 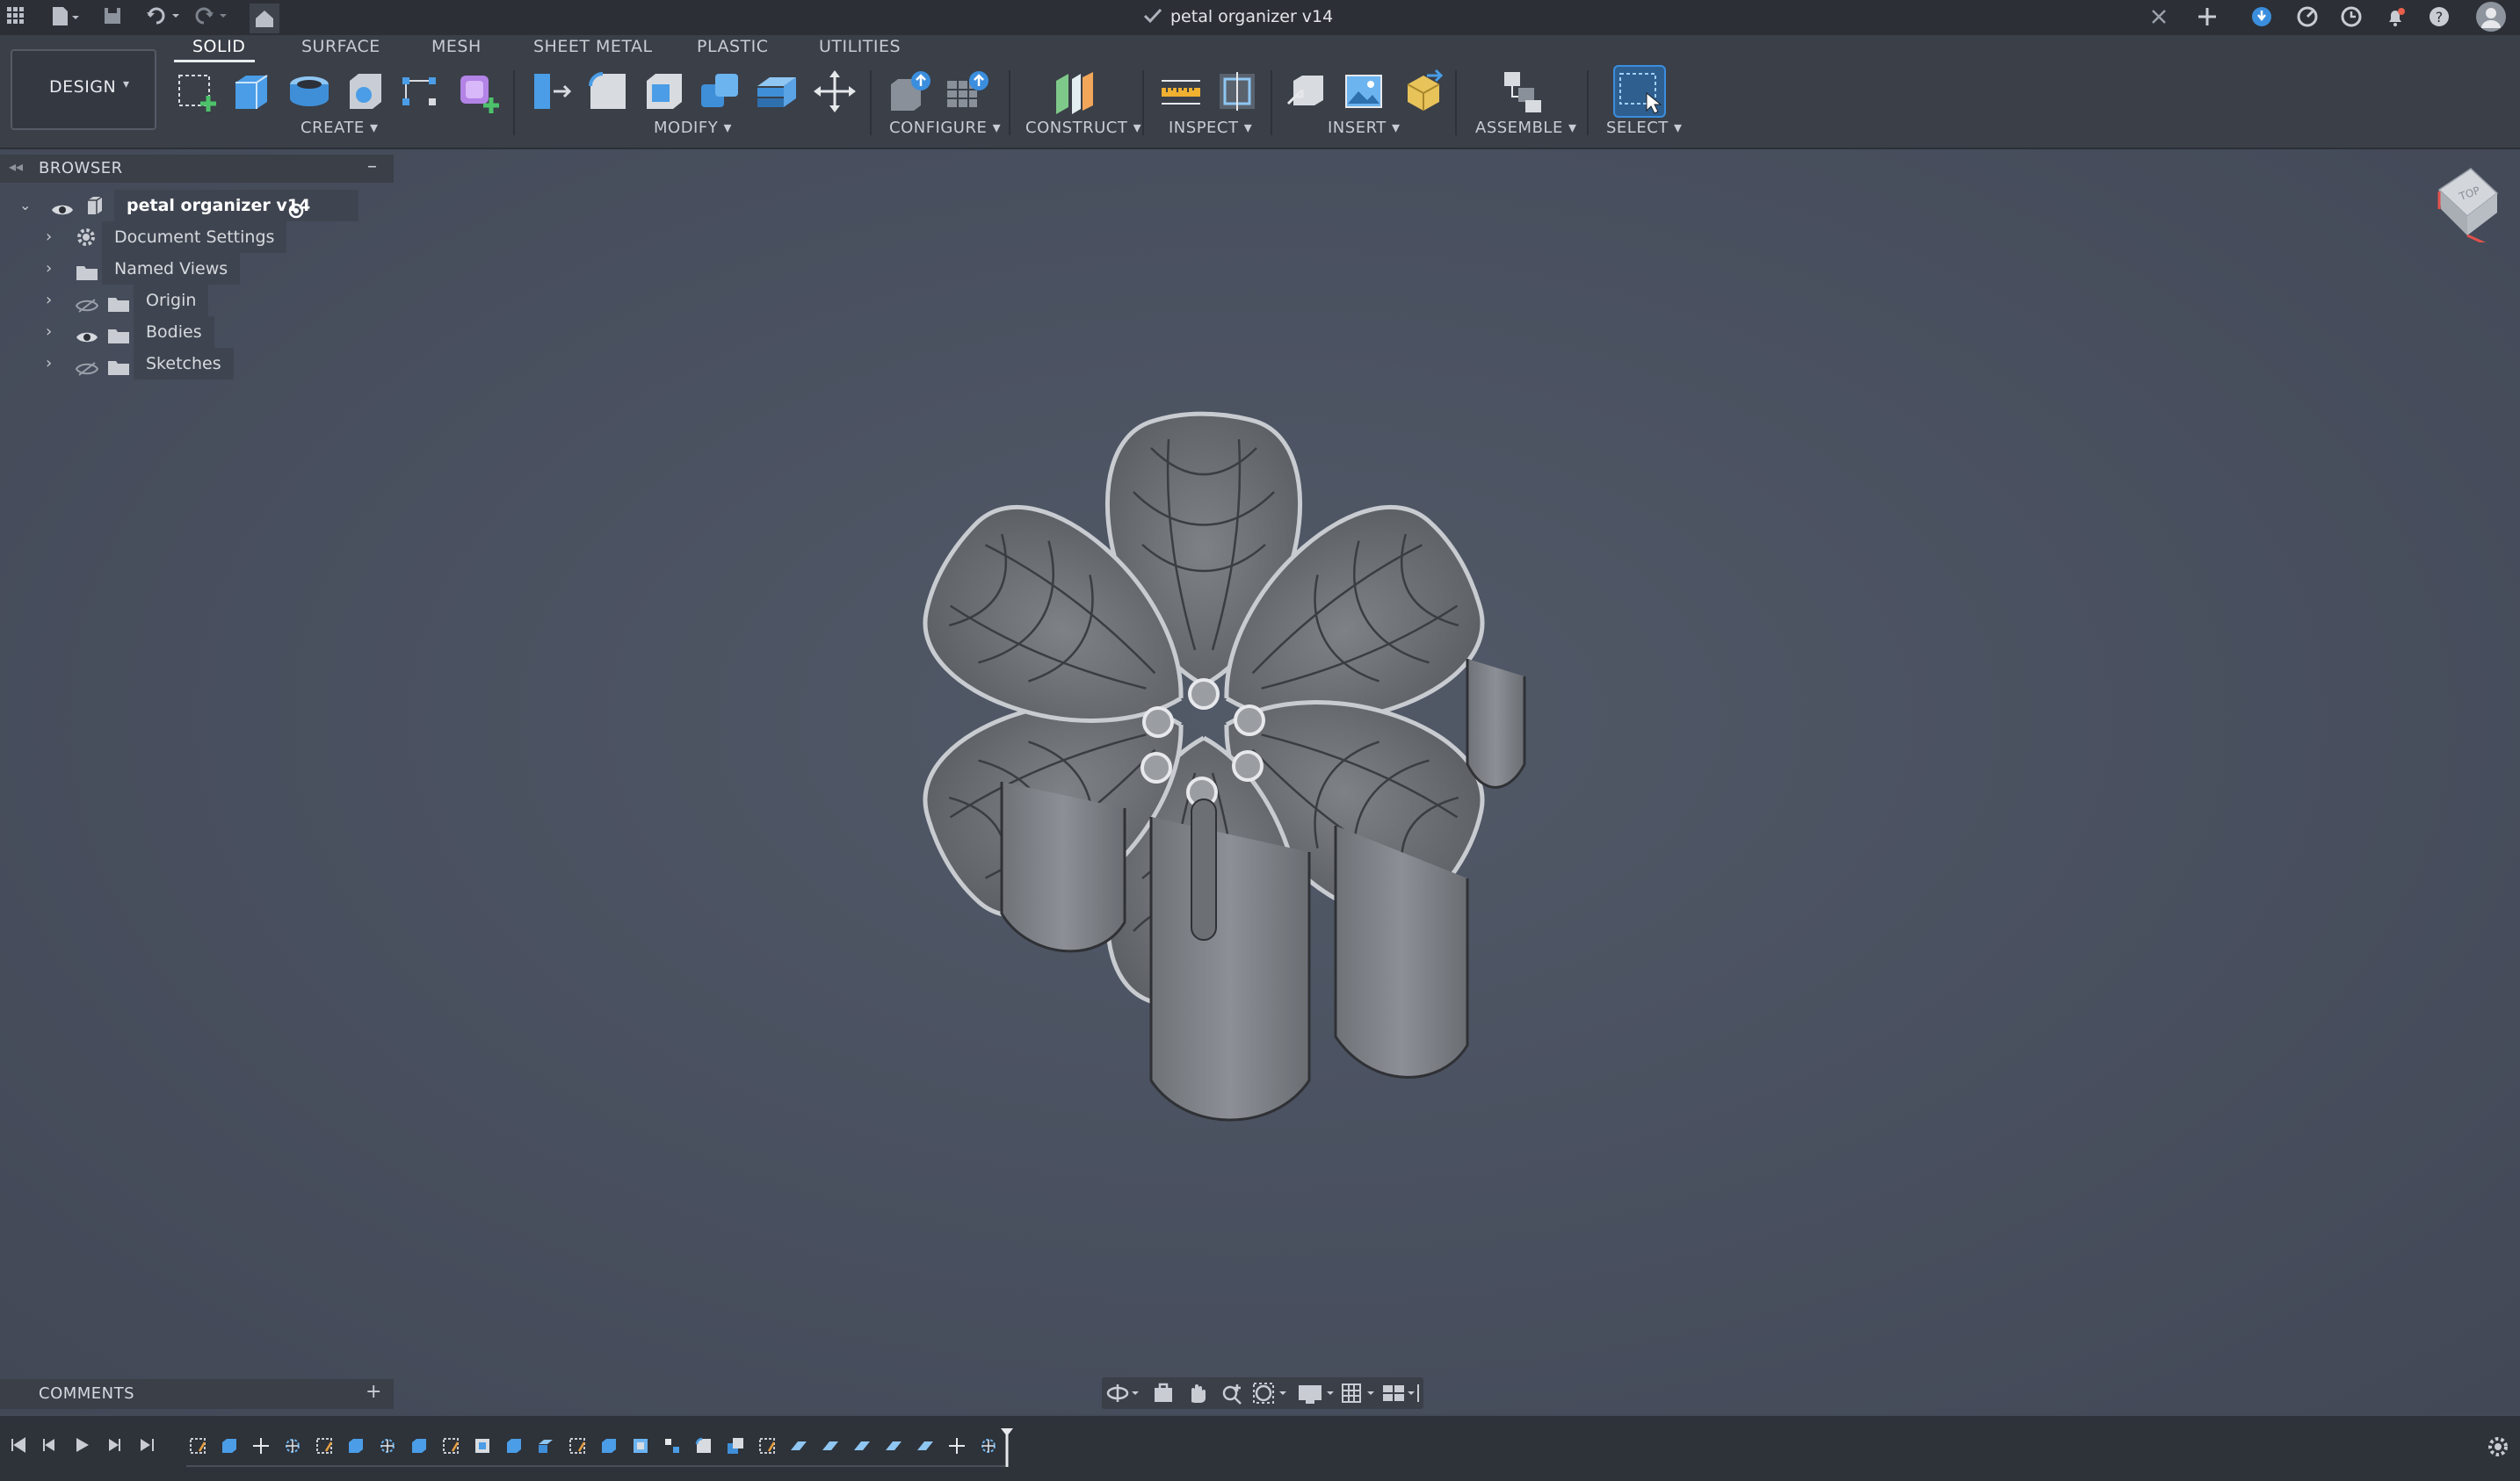 What do you see at coordinates (693, 128) in the screenshot?
I see `group-modify: MODIFY ▾` at bounding box center [693, 128].